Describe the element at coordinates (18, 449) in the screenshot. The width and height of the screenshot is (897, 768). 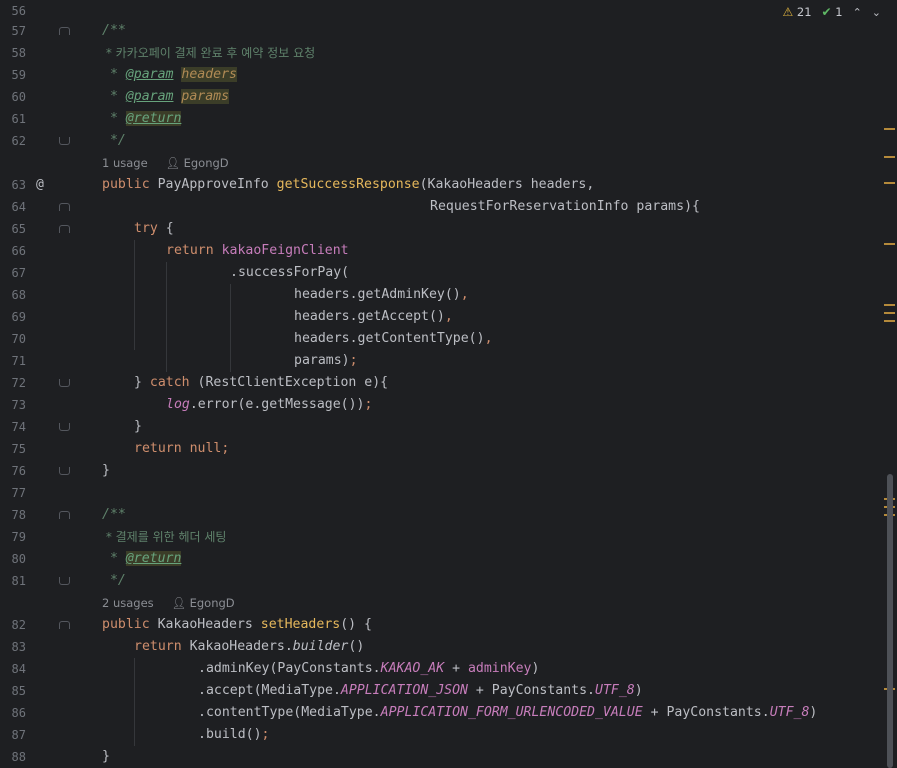
I see `line-number: 75` at that location.